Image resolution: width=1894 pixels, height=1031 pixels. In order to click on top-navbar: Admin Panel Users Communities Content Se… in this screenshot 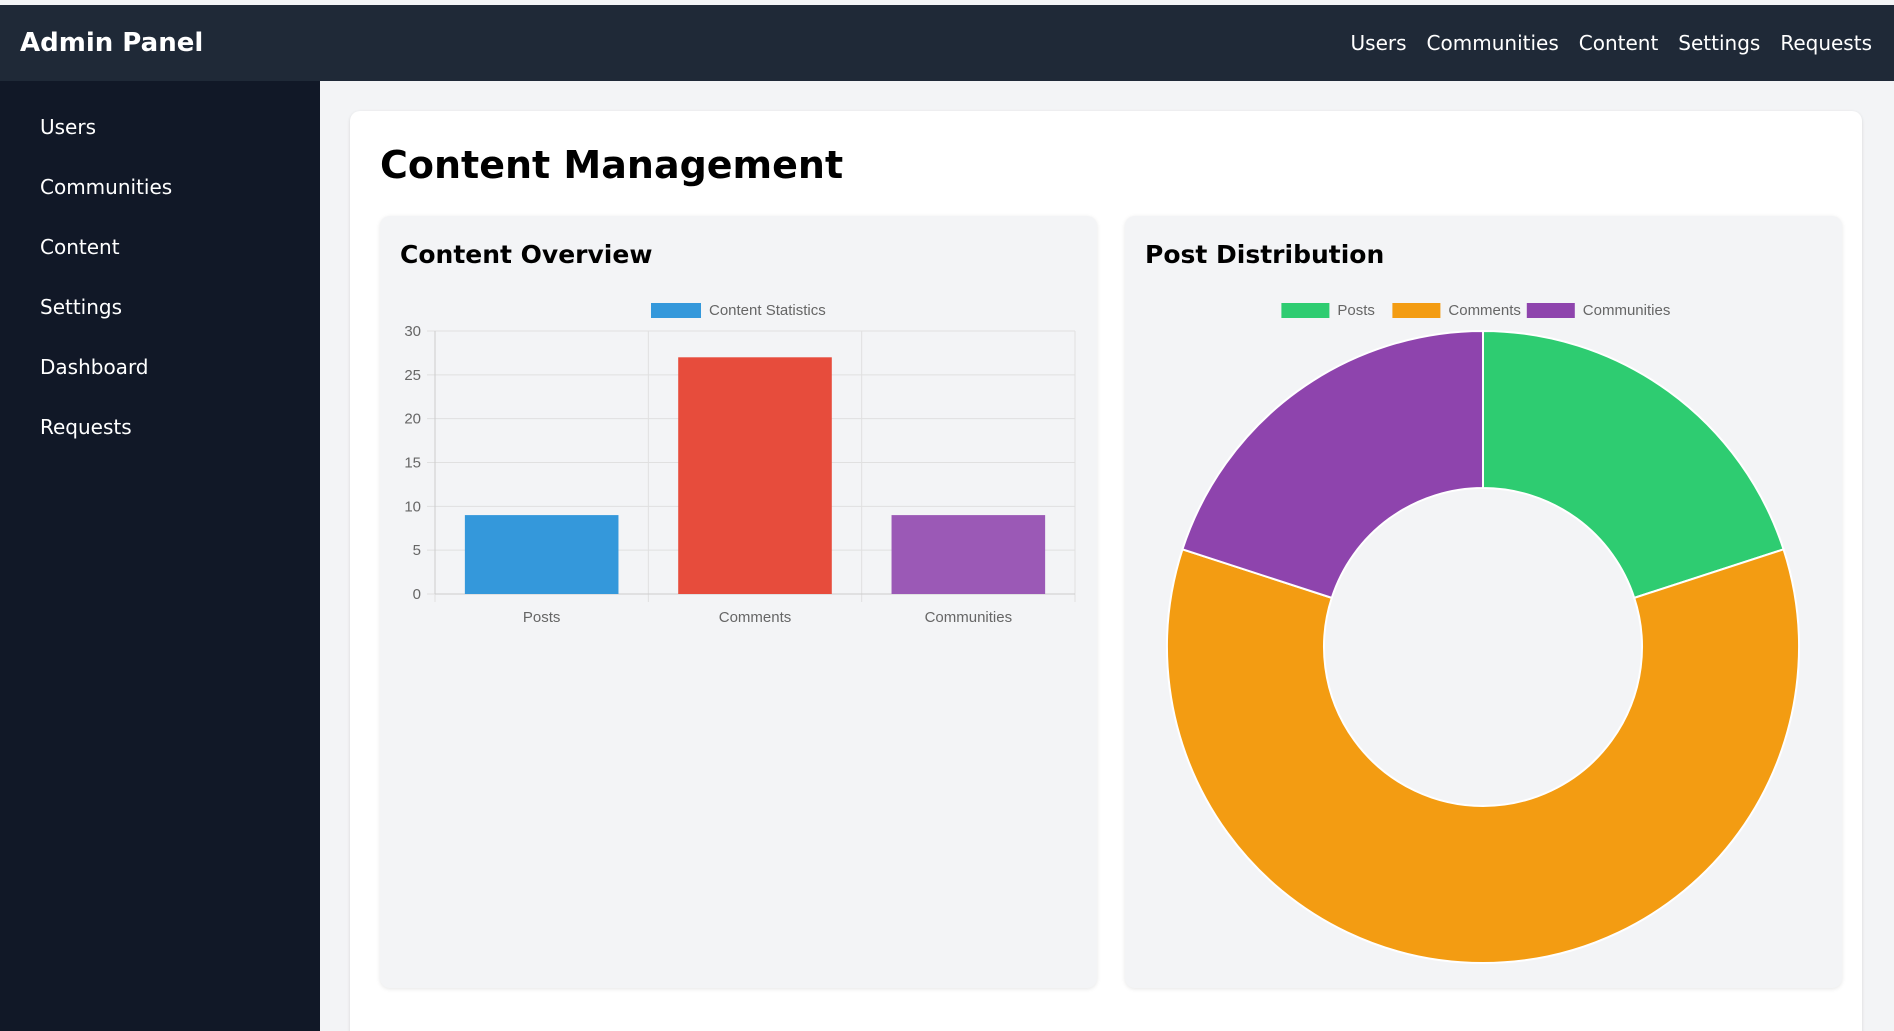, I will do `click(947, 43)`.